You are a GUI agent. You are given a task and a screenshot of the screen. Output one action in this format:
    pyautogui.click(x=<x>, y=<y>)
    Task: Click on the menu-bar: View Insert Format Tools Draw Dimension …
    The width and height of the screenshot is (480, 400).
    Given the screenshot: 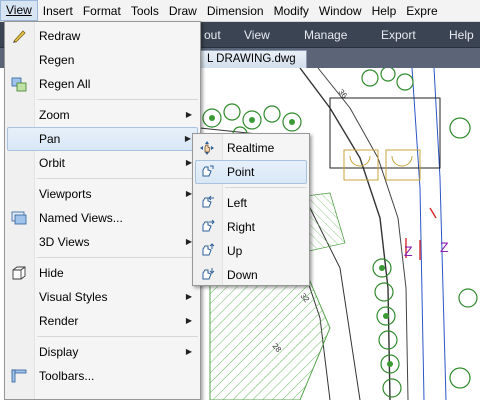 What is the action you would take?
    pyautogui.click(x=240, y=11)
    